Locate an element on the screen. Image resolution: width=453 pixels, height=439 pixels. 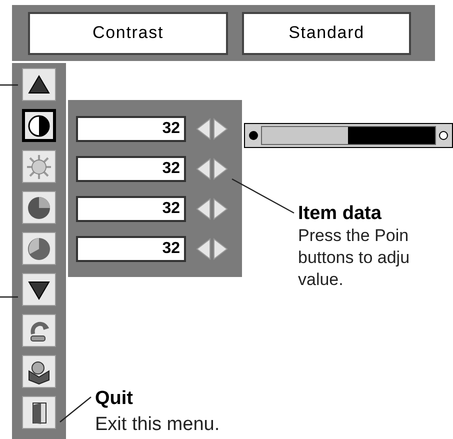
mode-label: Standard is located at coordinates (326, 33).